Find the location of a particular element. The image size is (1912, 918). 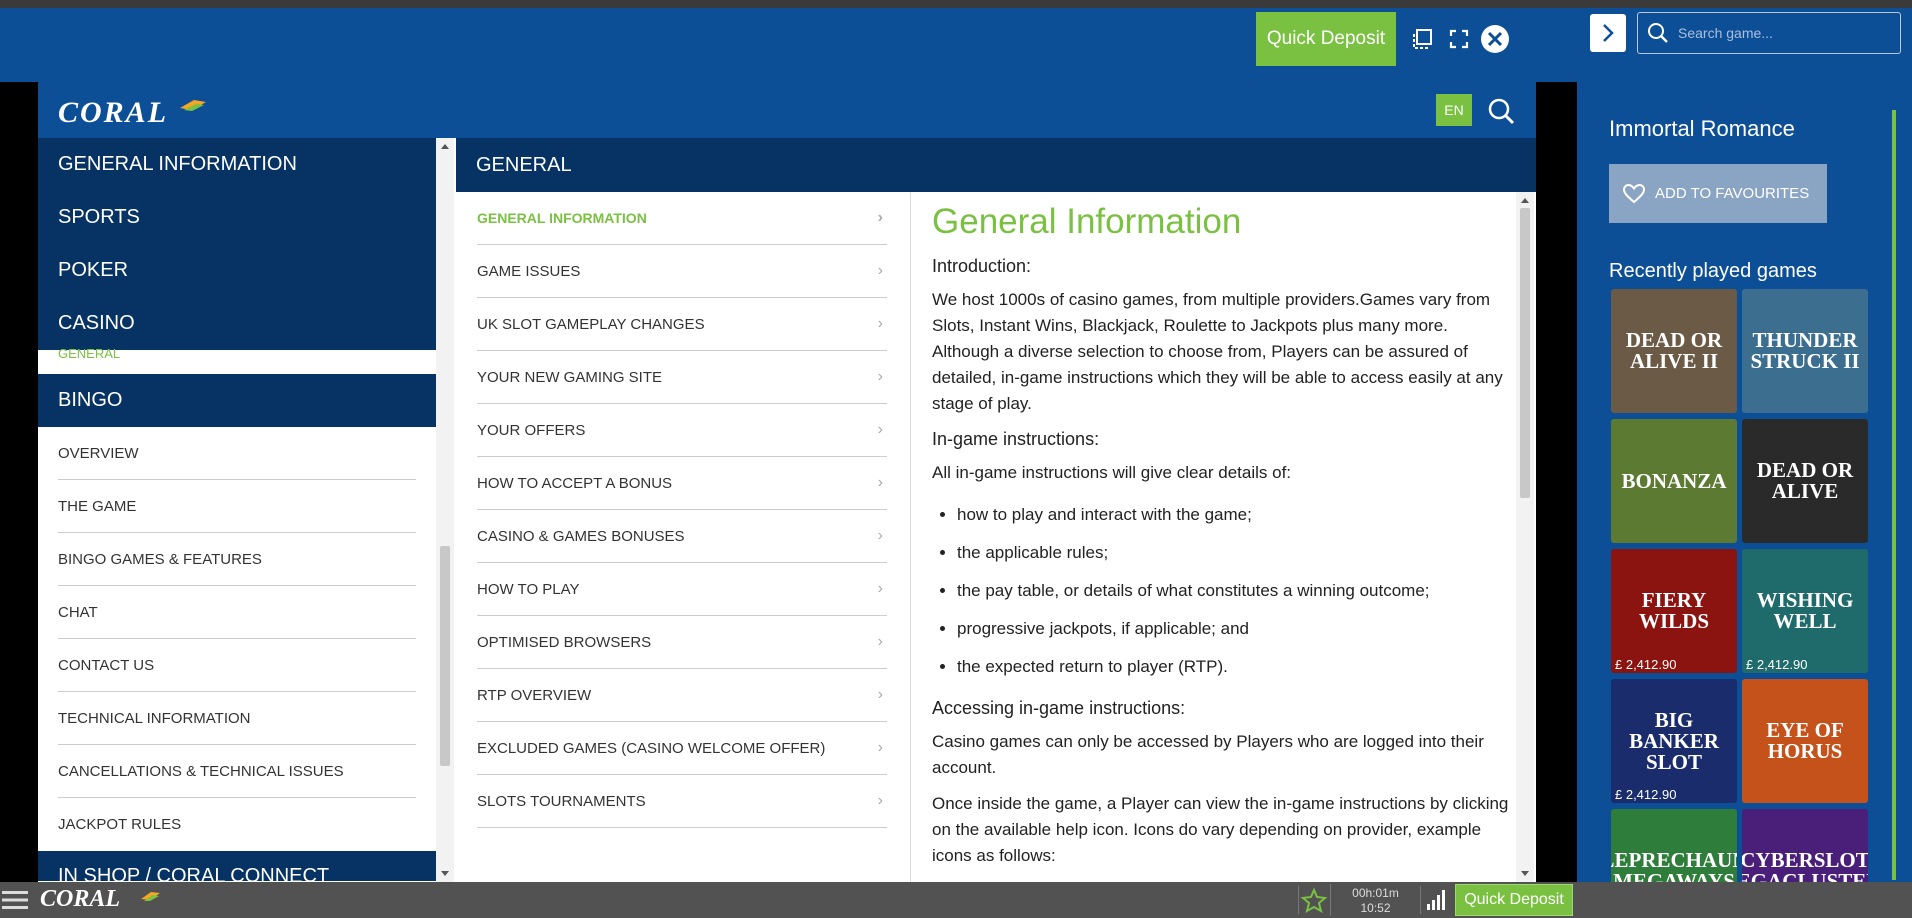

collapse-panel-button is located at coordinates (1608, 33).